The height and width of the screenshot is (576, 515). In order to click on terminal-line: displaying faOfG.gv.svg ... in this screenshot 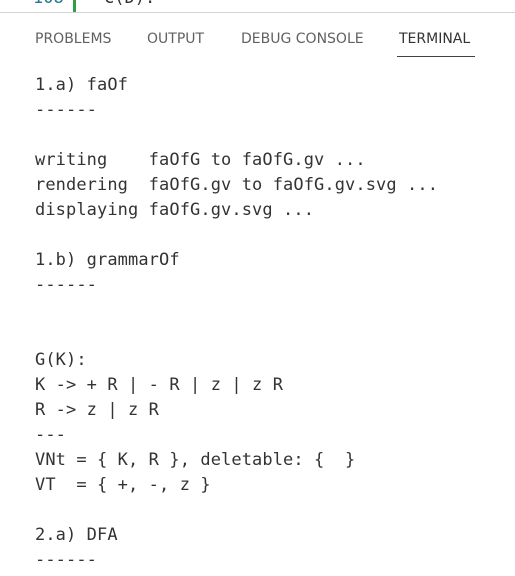, I will do `click(175, 210)`.